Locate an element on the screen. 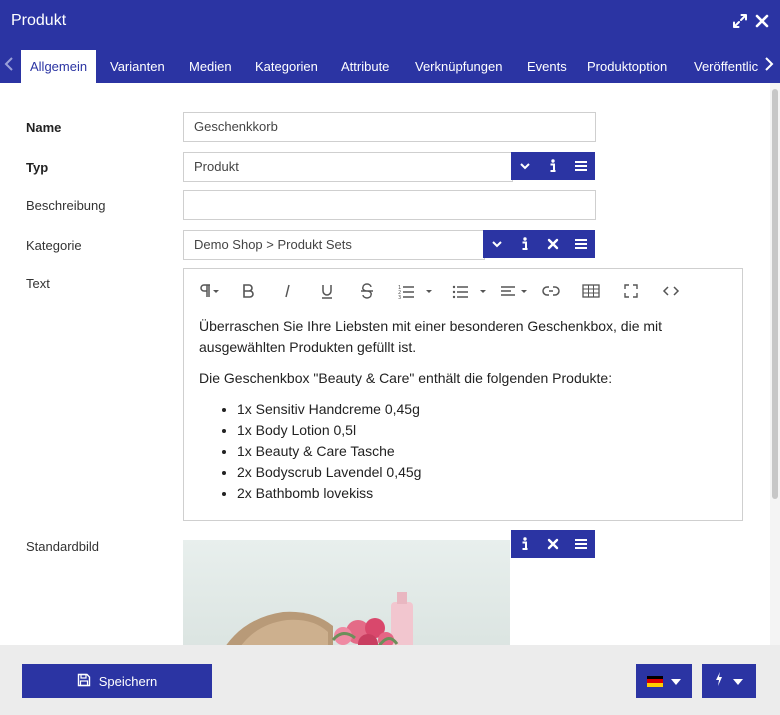  scrollbar-thumb is located at coordinates (775, 294).